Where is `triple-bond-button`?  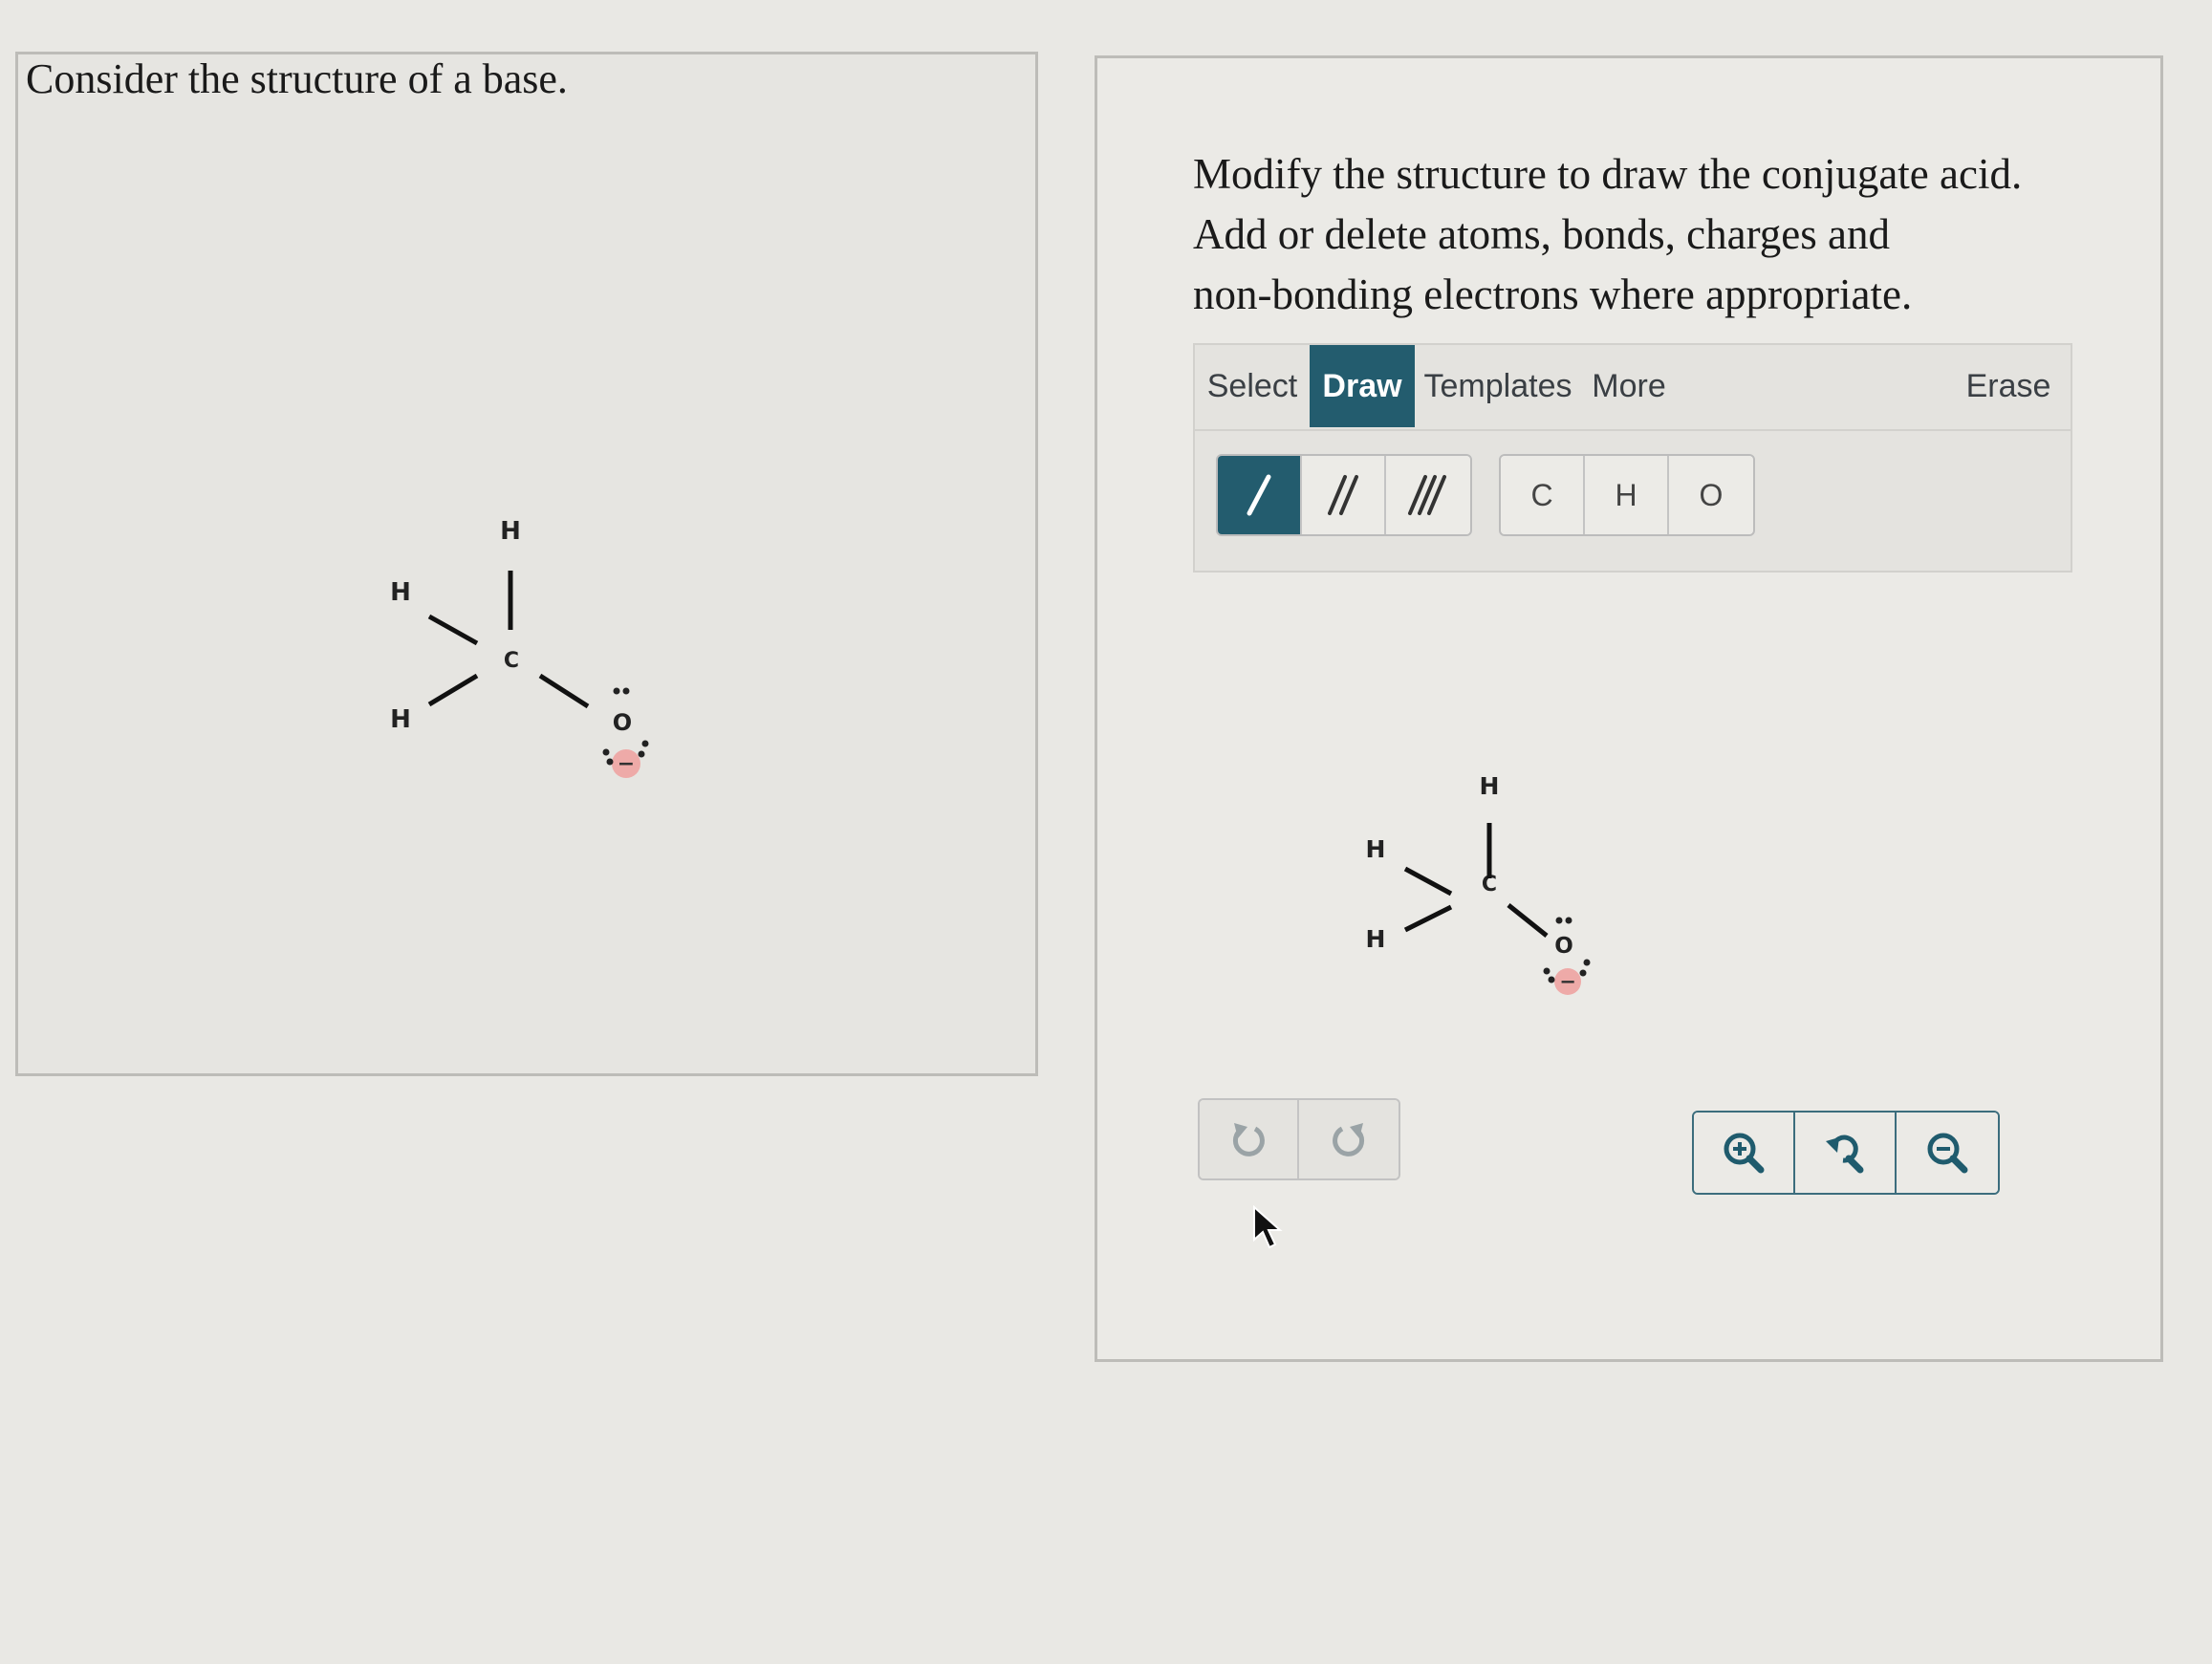 triple-bond-button is located at coordinates (1428, 495).